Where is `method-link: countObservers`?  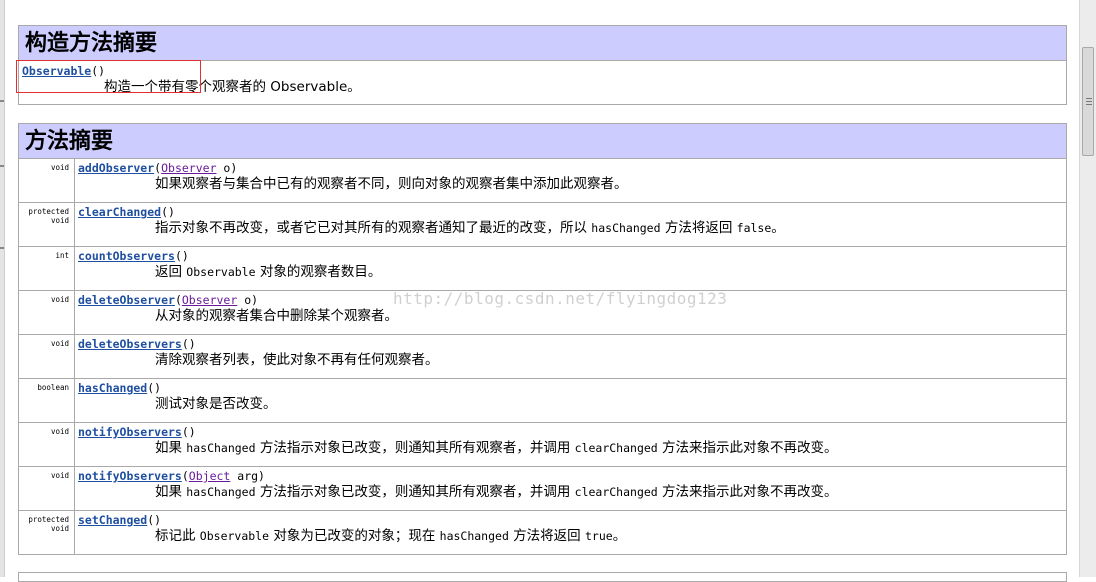 method-link: countObservers is located at coordinates (126, 256).